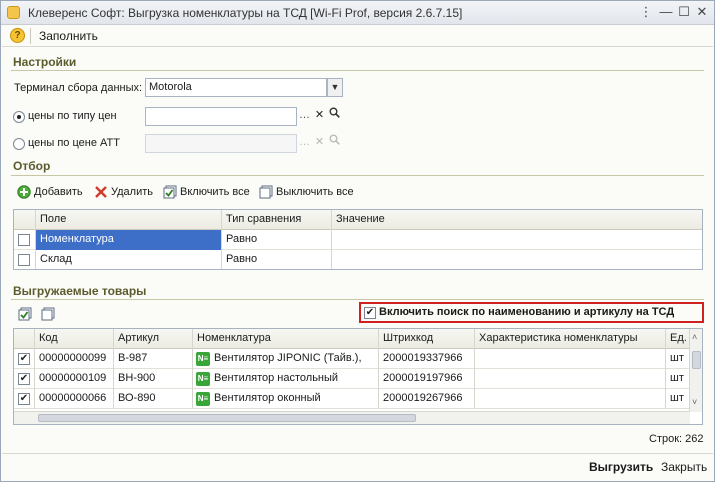 This screenshot has height=482, width=715. I want to click on price-att-field, so click(221, 143).